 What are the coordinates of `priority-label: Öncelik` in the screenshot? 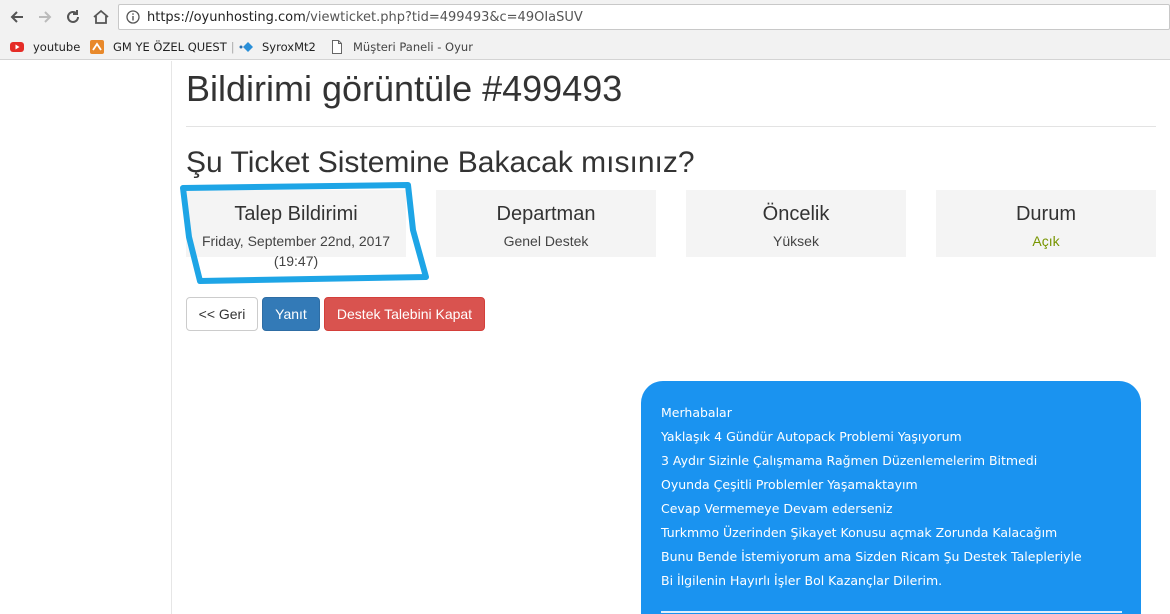 It's located at (796, 214).